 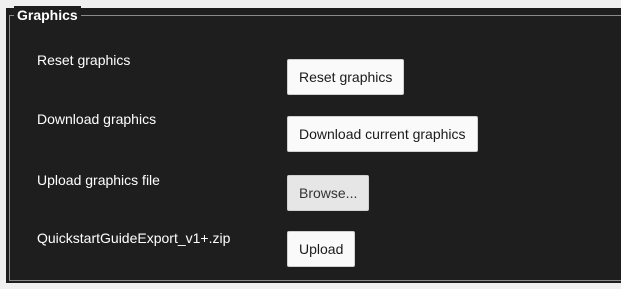 What do you see at coordinates (382, 134) in the screenshot?
I see `download-current-graphics-button: Download current graphics` at bounding box center [382, 134].